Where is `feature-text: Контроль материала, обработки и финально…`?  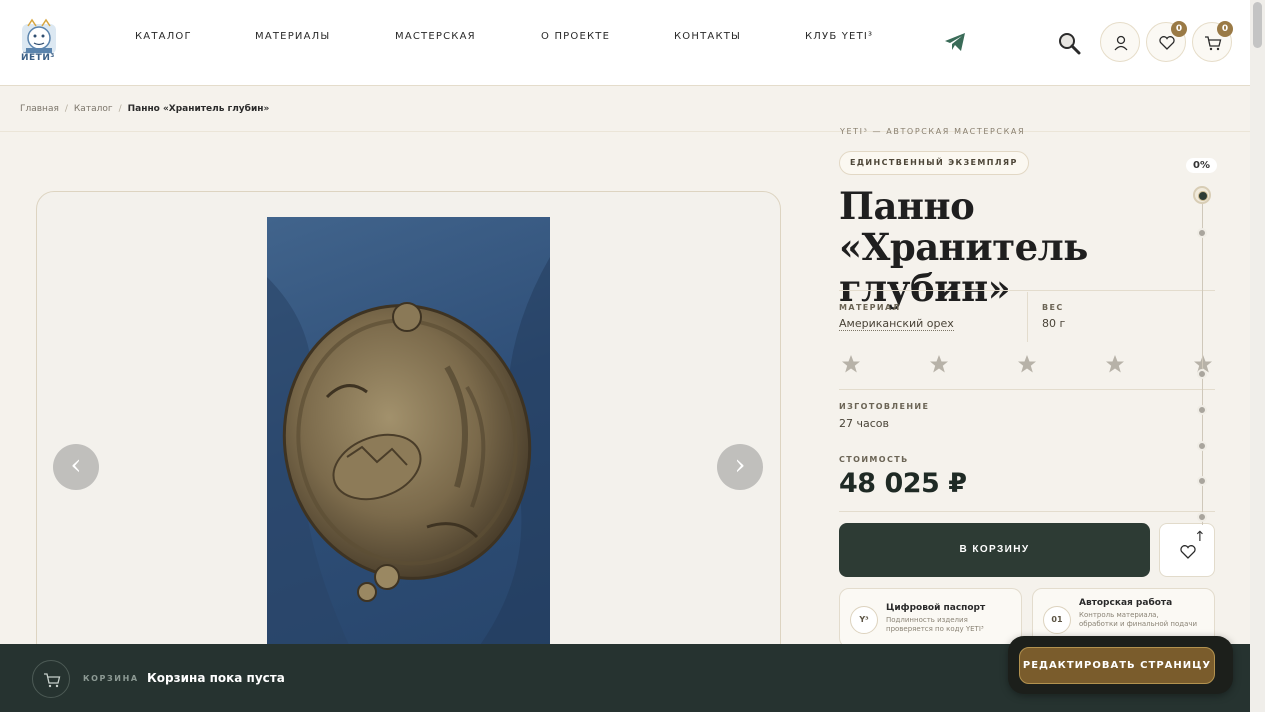 feature-text: Контроль материала, обработки и финально… is located at coordinates (1138, 619).